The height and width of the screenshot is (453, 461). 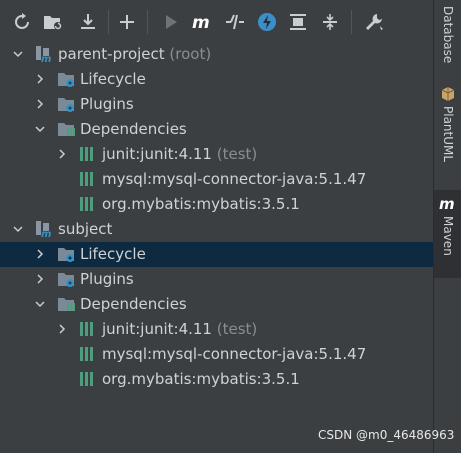 I want to click on collapse-all-icon, so click(x=330, y=22).